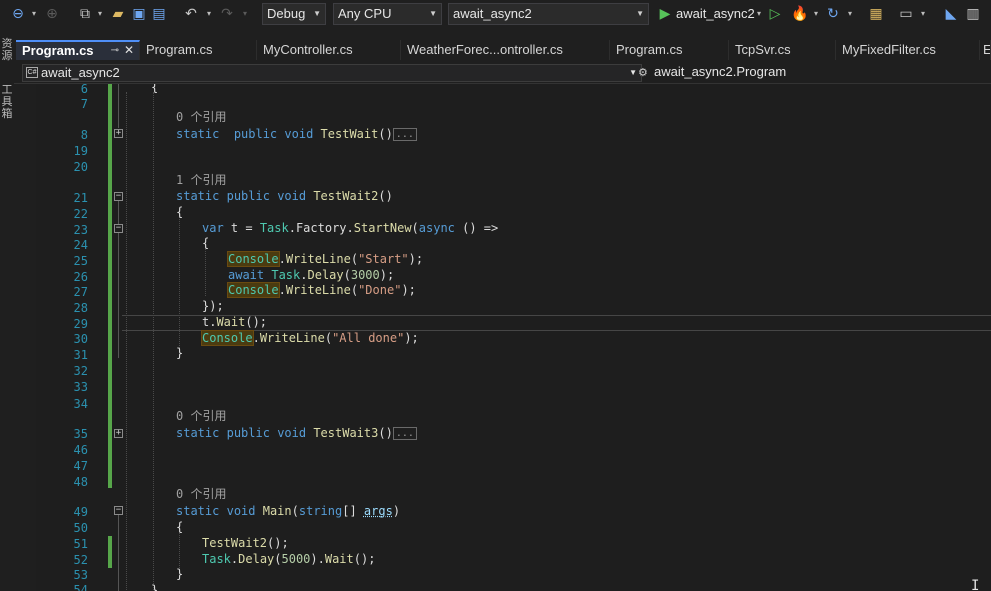 This screenshot has height=591, width=991. Describe the element at coordinates (296, 559) in the screenshot. I see `number-literal: 5000` at that location.